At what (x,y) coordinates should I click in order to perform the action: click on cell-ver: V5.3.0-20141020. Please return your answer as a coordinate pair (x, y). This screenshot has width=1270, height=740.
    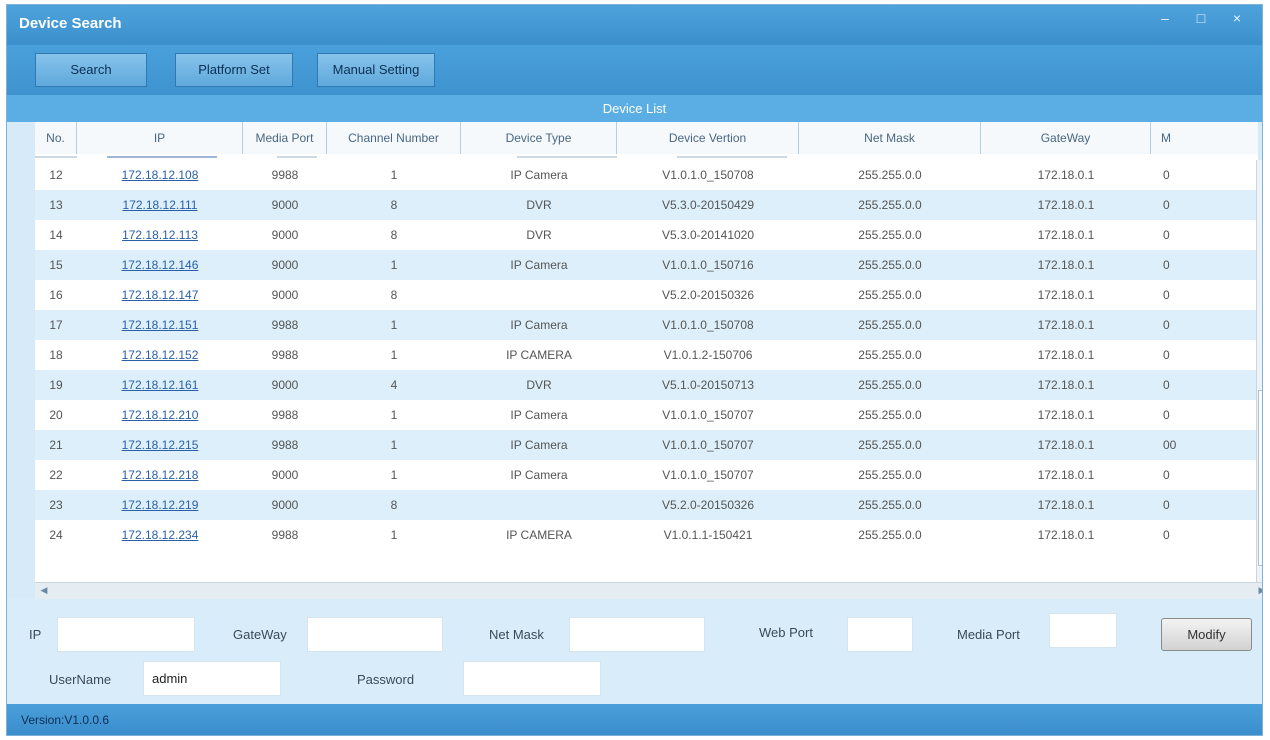
    Looking at the image, I should click on (708, 235).